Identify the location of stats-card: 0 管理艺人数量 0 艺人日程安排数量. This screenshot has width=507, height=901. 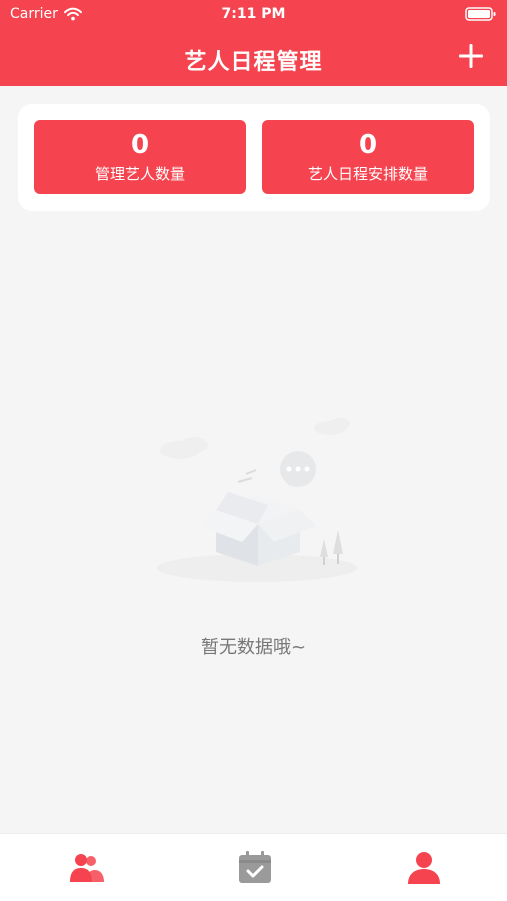
(254, 157).